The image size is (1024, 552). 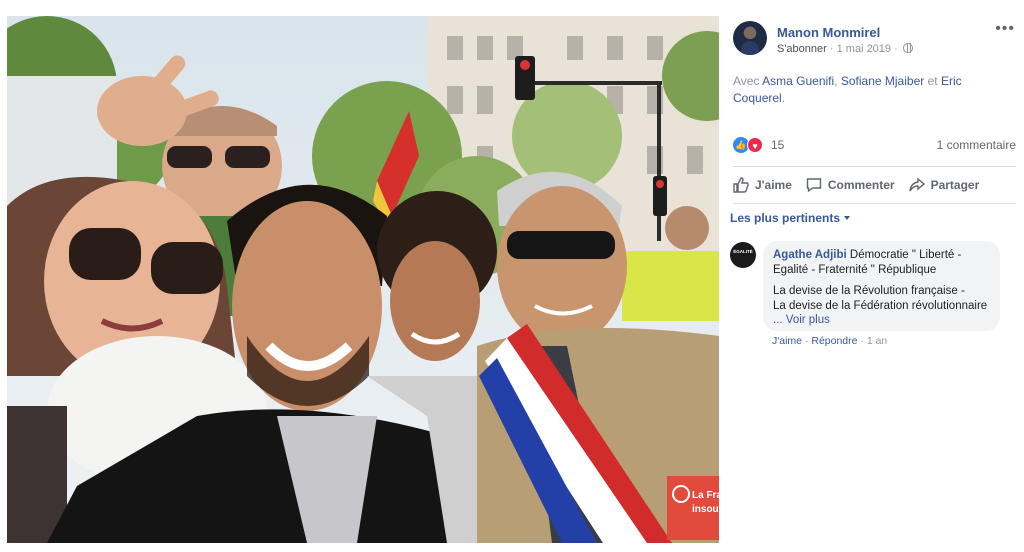 I want to click on comment-reply-link: Répondre, so click(x=834, y=341).